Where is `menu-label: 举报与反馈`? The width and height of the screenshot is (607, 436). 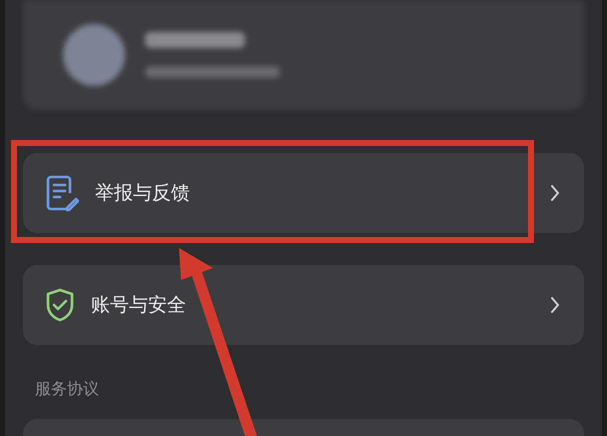 menu-label: 举报与反馈 is located at coordinates (143, 193).